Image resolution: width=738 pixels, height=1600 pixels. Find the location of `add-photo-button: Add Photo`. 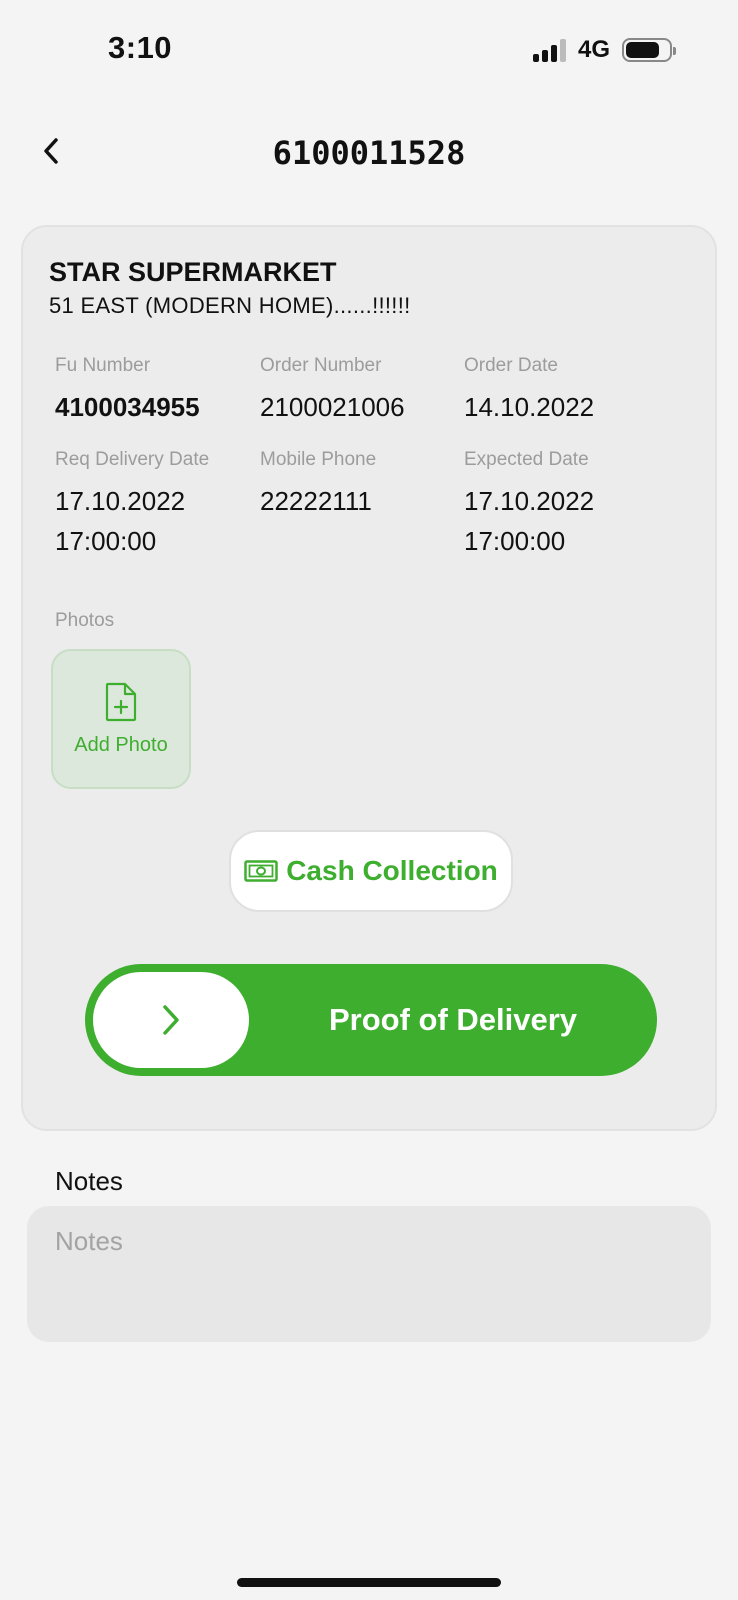

add-photo-button: Add Photo is located at coordinates (121, 719).